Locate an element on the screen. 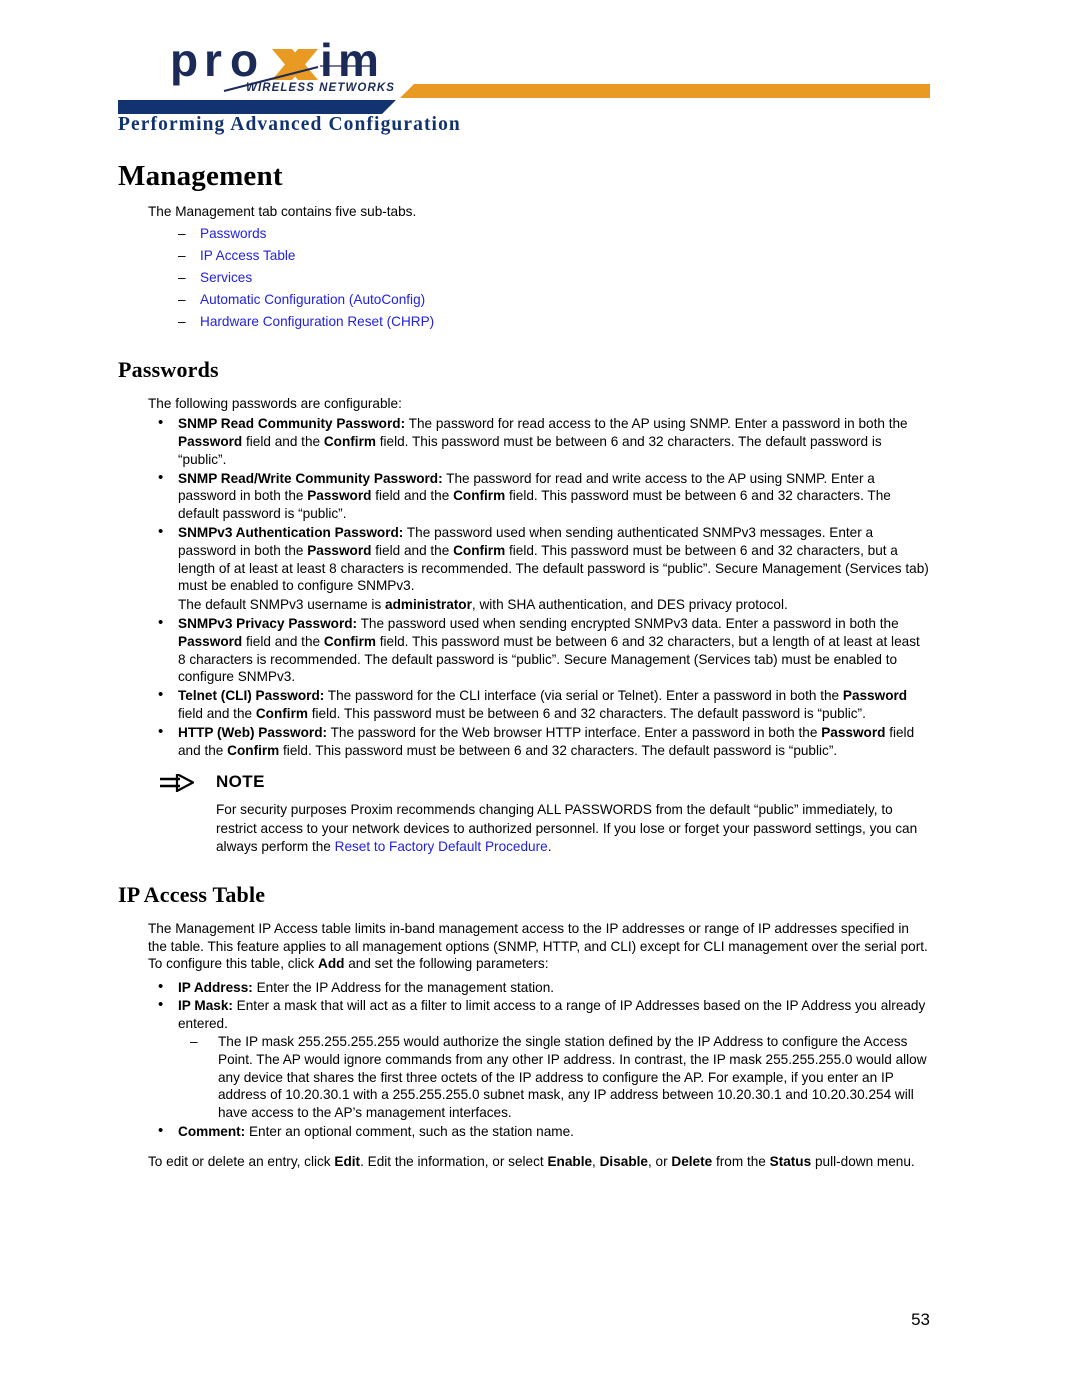  subtab-link-autoconfig: Automatic Configuration (AutoConfig) is located at coordinates (312, 299).